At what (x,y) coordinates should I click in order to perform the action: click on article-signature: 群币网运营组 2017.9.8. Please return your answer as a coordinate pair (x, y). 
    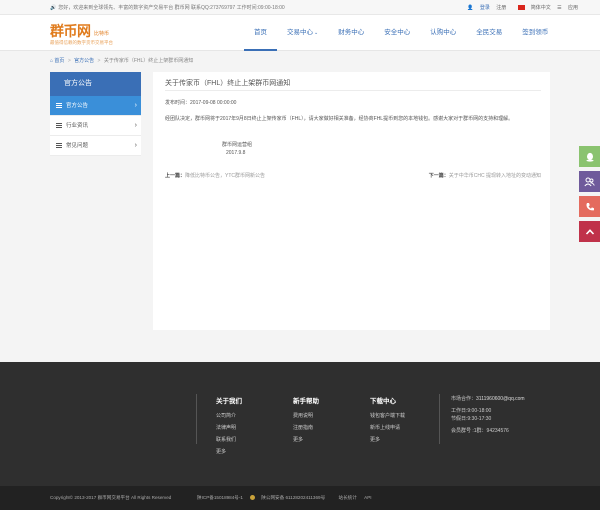
    Looking at the image, I should click on (237, 149).